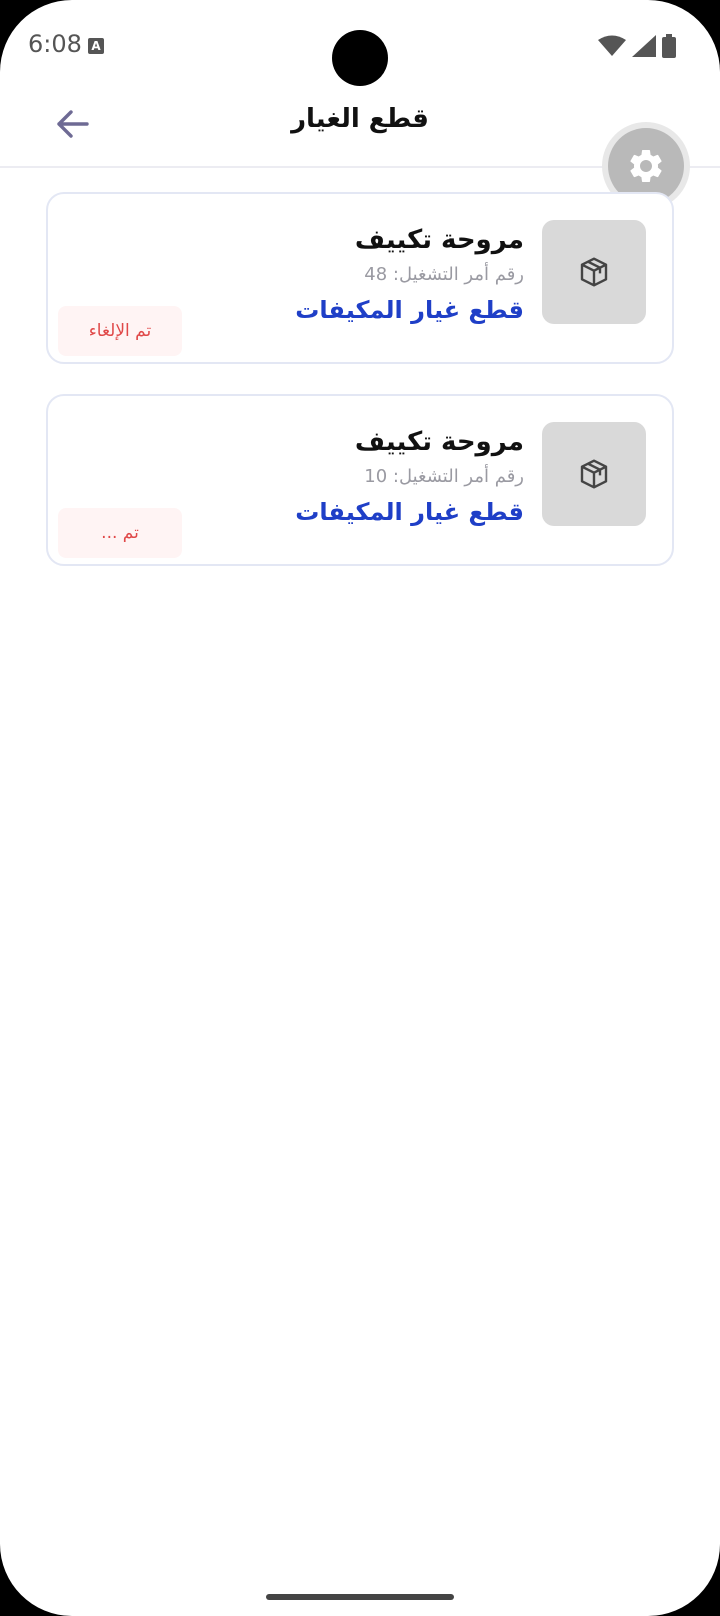 Image resolution: width=720 pixels, height=1616 pixels. Describe the element at coordinates (55, 44) in the screenshot. I see `status-time: 6:08` at that location.